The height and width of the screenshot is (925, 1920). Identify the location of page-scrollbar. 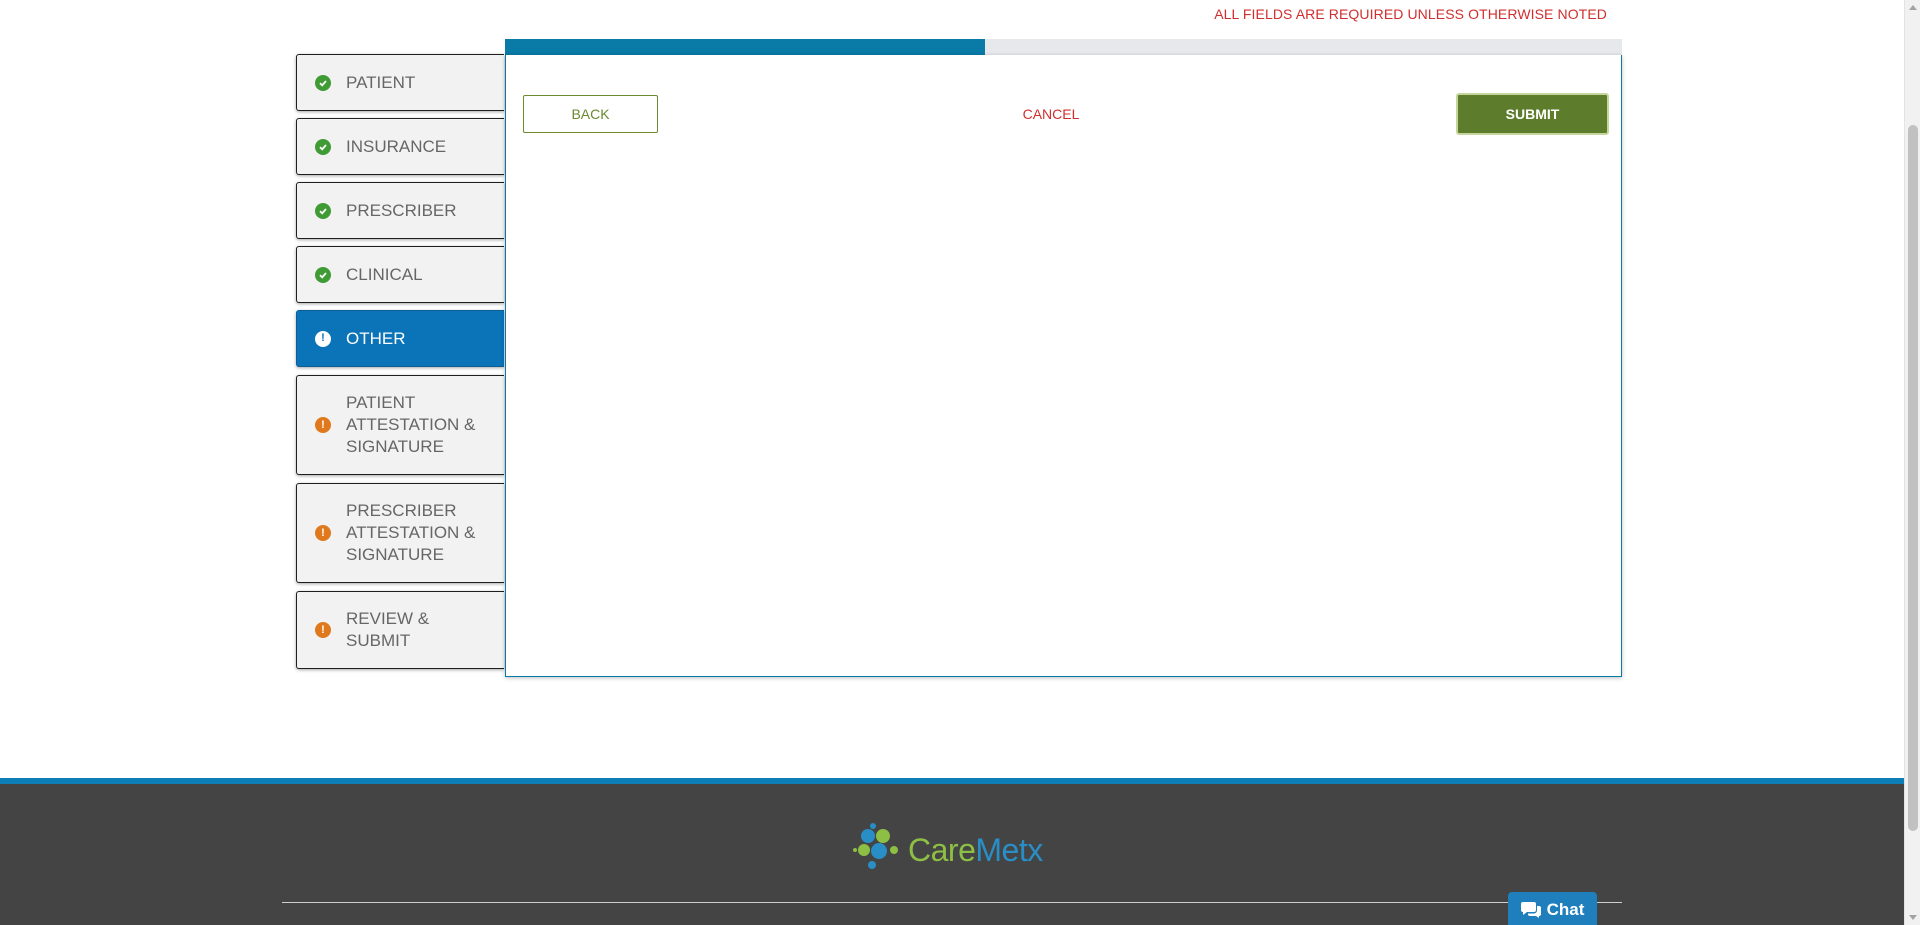
(1912, 462).